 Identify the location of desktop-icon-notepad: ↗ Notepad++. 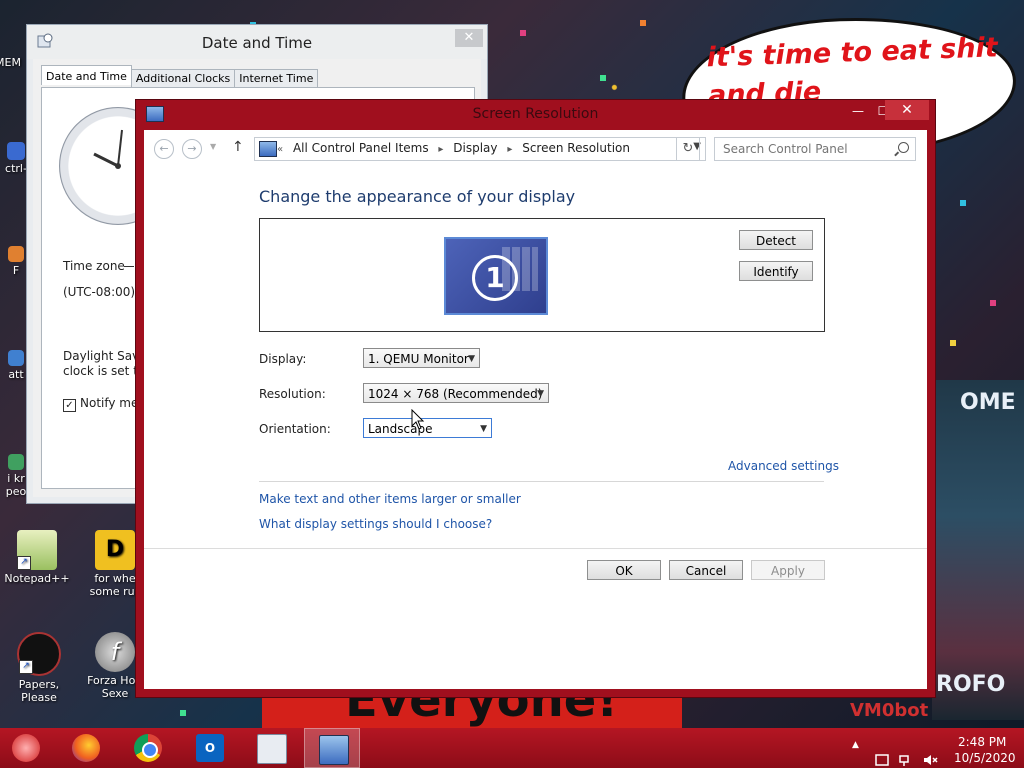
(37, 557).